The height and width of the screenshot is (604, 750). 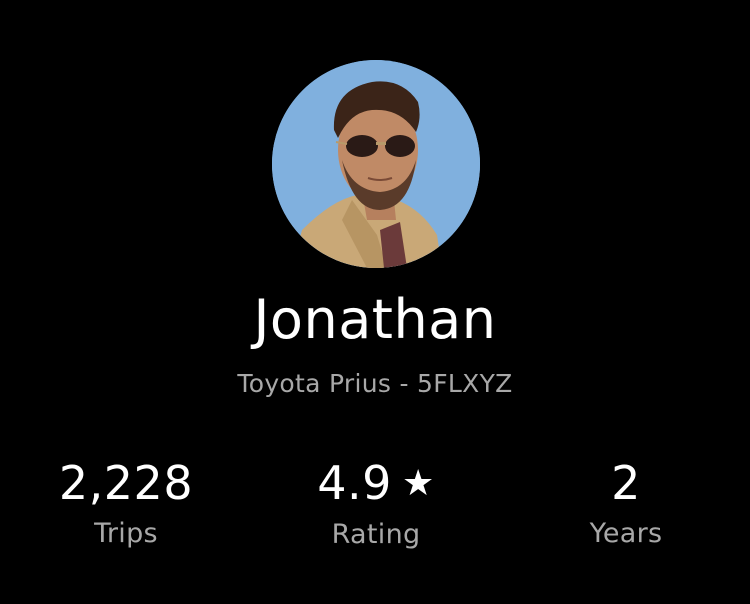 I want to click on trips-count: 2,228, so click(x=126, y=483).